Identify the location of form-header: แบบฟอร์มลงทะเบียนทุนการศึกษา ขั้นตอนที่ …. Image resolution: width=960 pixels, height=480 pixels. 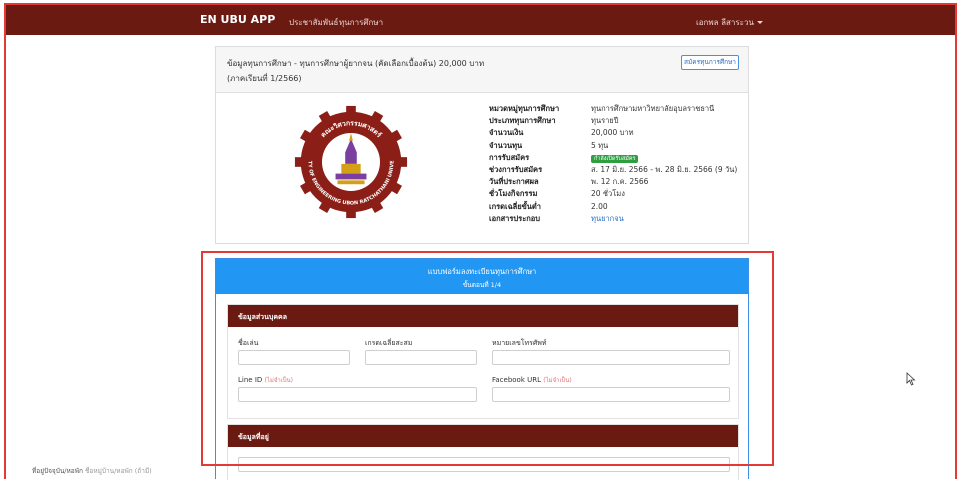
(482, 276).